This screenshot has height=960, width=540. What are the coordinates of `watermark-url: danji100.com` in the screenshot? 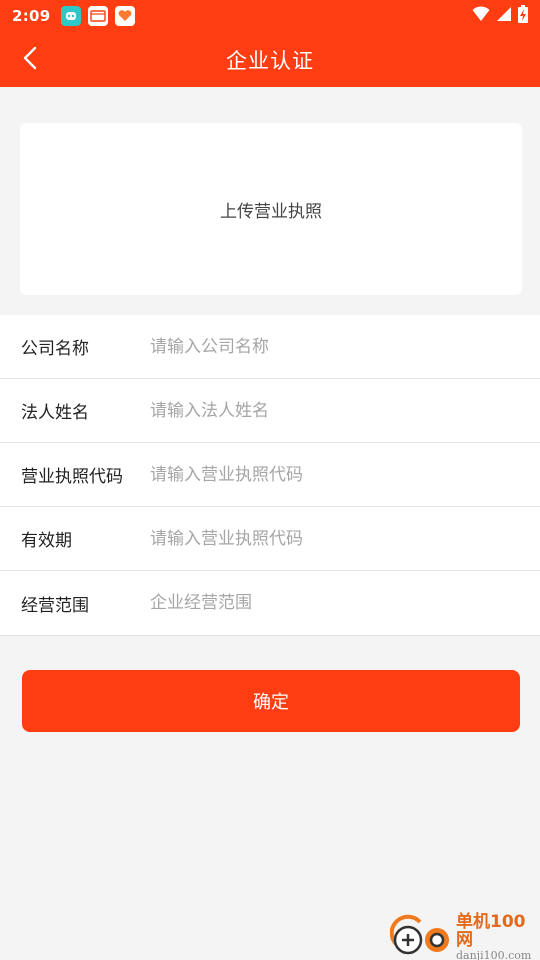 It's located at (494, 954).